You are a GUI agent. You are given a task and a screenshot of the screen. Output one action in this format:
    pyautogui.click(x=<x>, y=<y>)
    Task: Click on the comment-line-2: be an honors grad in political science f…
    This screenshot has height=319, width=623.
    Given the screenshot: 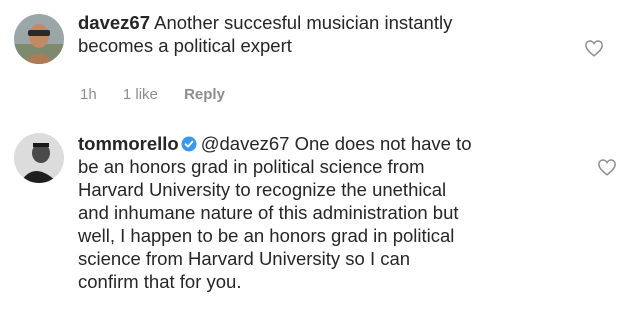 What is the action you would take?
    pyautogui.click(x=251, y=166)
    